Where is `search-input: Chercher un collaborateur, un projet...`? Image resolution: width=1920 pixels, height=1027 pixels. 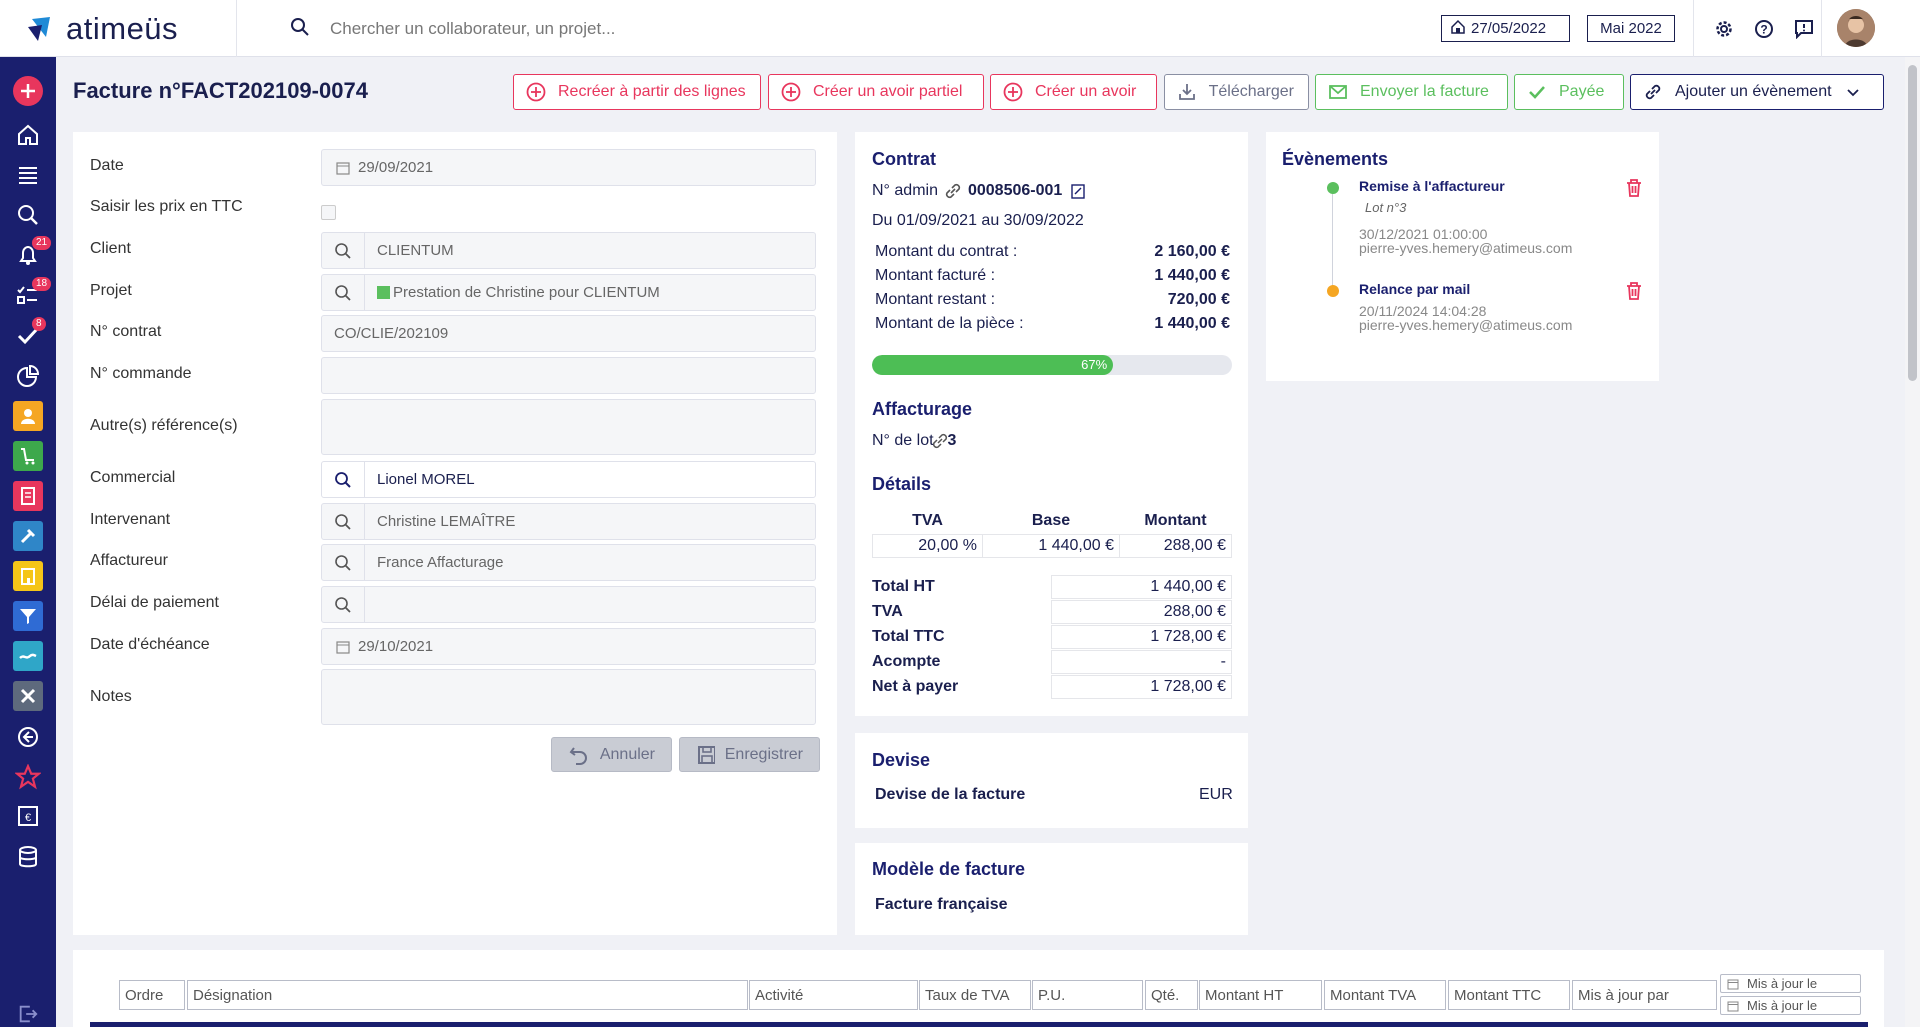
search-input: Chercher un collaborateur, un projet... is located at coordinates (472, 29).